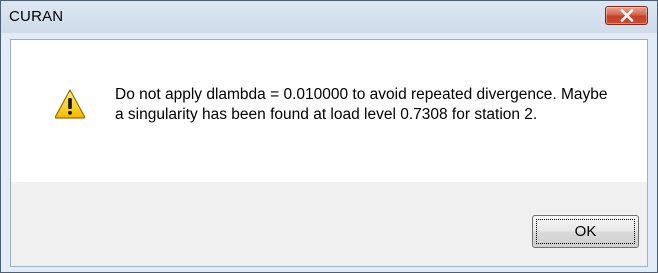 The height and width of the screenshot is (273, 658). I want to click on title-bar: CURAN, so click(329, 17).